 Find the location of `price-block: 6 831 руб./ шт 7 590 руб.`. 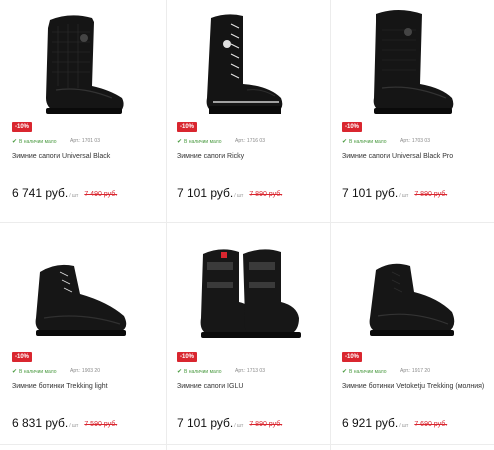

price-block: 6 831 руб./ шт 7 590 руб. is located at coordinates (64, 423).